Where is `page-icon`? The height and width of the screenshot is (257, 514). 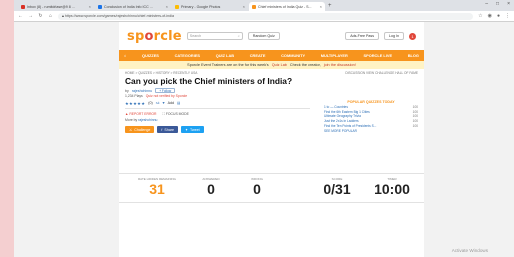
page-icon is located at coordinates (100, 6).